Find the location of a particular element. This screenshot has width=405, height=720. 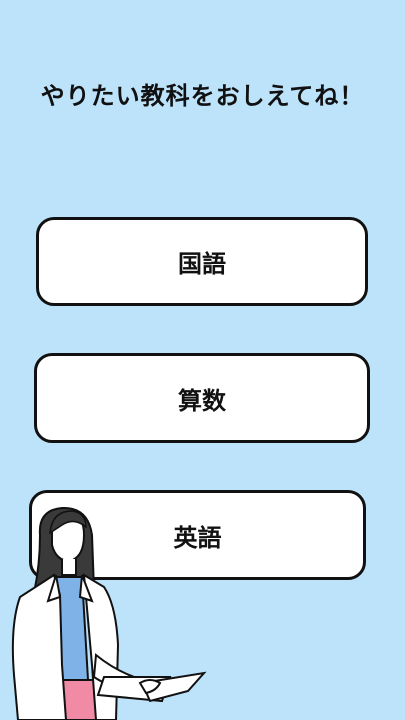

page-title: やりたい教科をおしえてね！ is located at coordinates (202, 96).